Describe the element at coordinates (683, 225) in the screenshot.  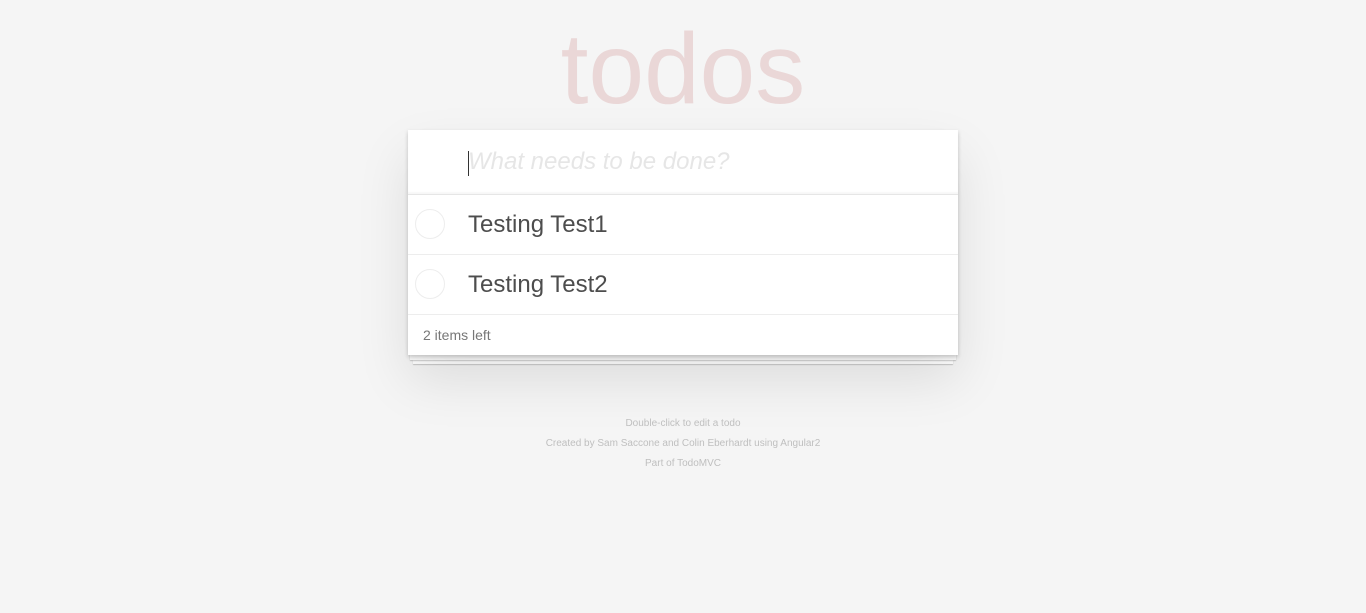
I see `todo-item: Testing Test1` at that location.